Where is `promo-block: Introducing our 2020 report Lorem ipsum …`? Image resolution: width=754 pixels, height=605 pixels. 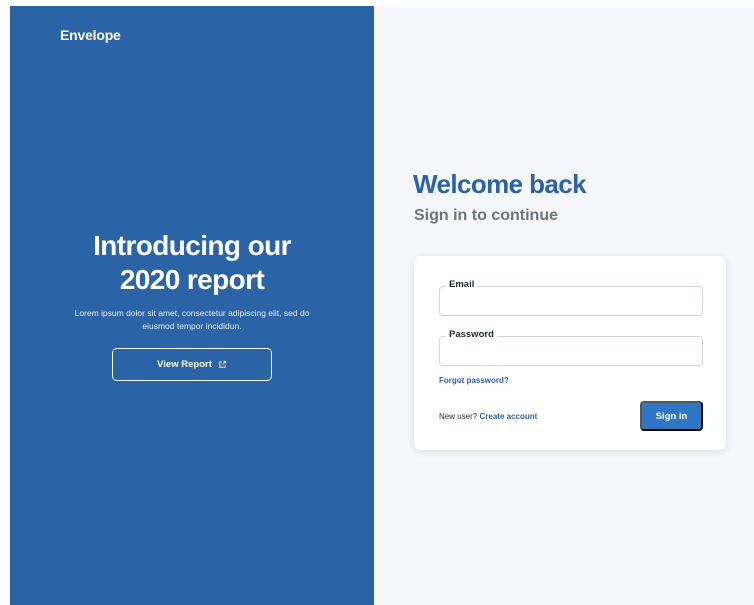
promo-block: Introducing our 2020 report Lorem ipsum … is located at coordinates (192, 305).